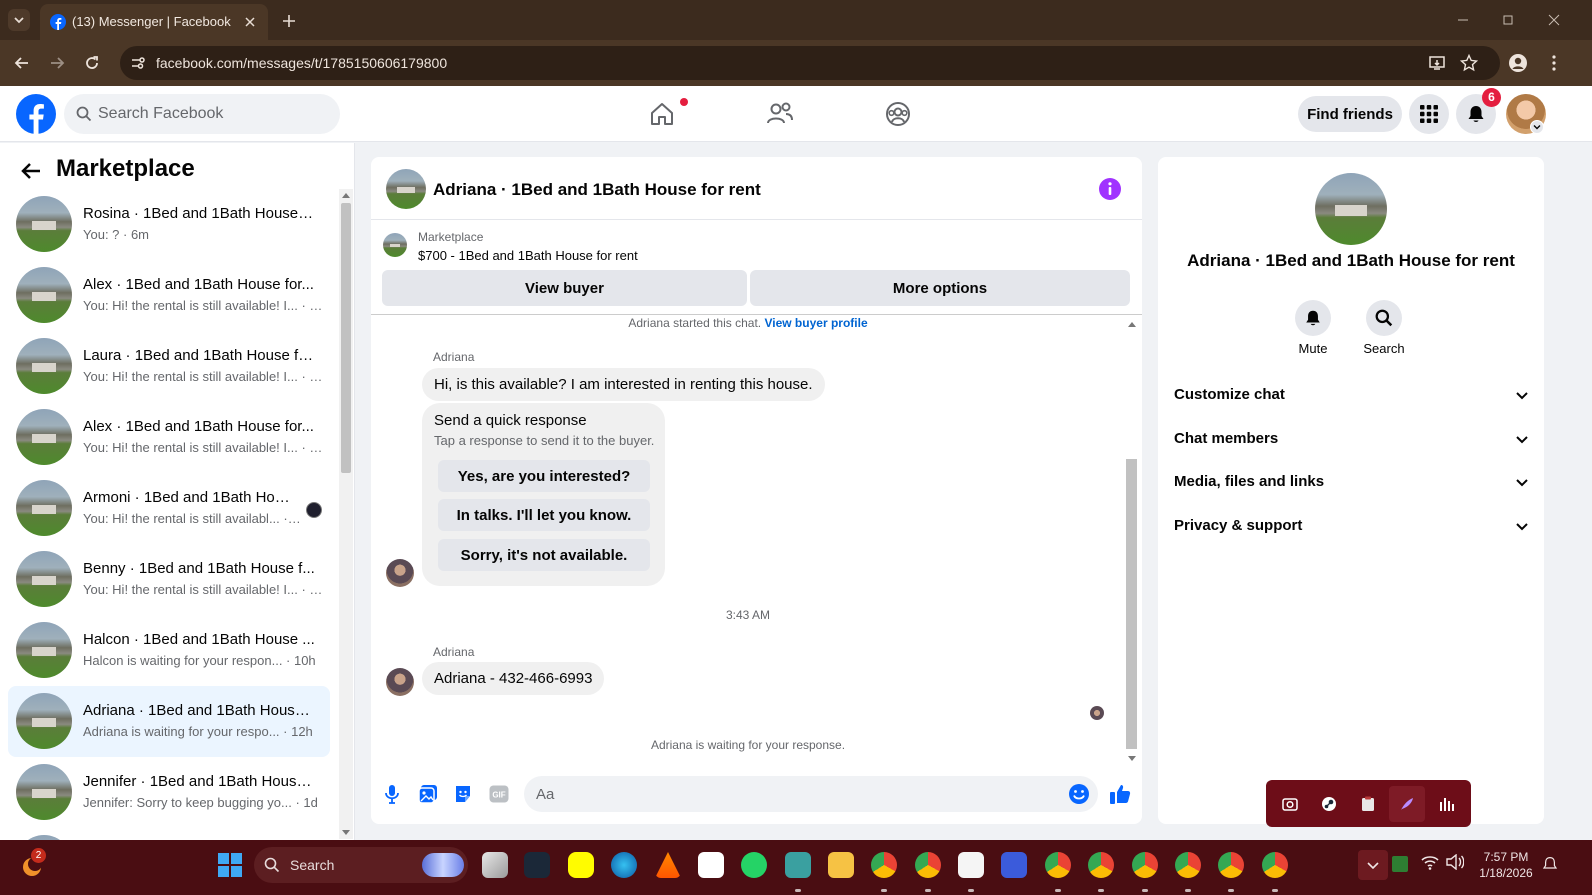 This screenshot has width=1592, height=895. Describe the element at coordinates (841, 865) in the screenshot. I see `file-explorer-icon` at that location.